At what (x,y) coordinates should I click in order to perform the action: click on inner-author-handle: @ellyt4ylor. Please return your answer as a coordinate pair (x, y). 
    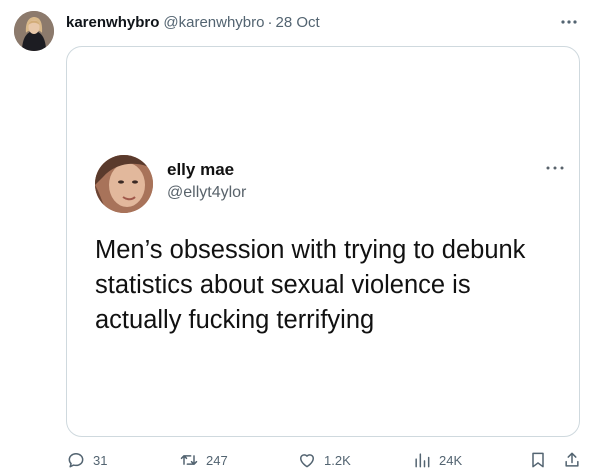
    Looking at the image, I should click on (207, 192).